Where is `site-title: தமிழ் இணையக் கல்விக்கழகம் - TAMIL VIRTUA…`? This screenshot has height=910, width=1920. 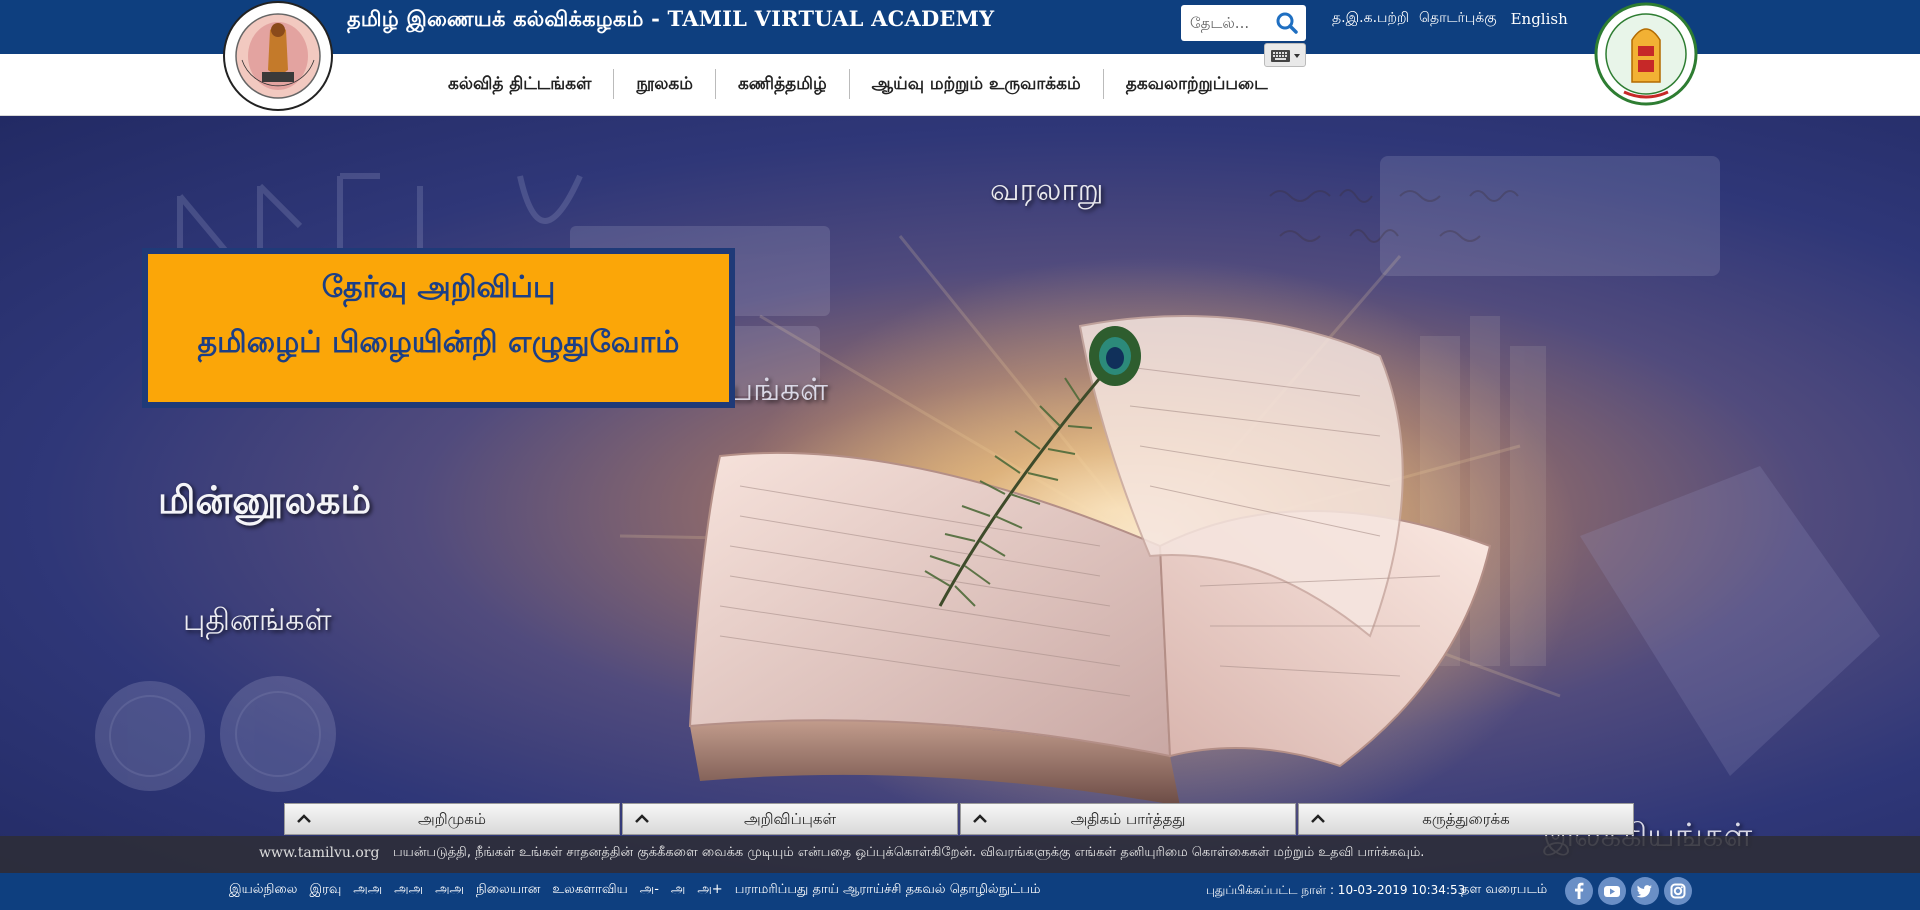
site-title: தமிழ் இணையக் கல்விக்கழகம் - TAMIL VIRTUA… is located at coordinates (670, 20).